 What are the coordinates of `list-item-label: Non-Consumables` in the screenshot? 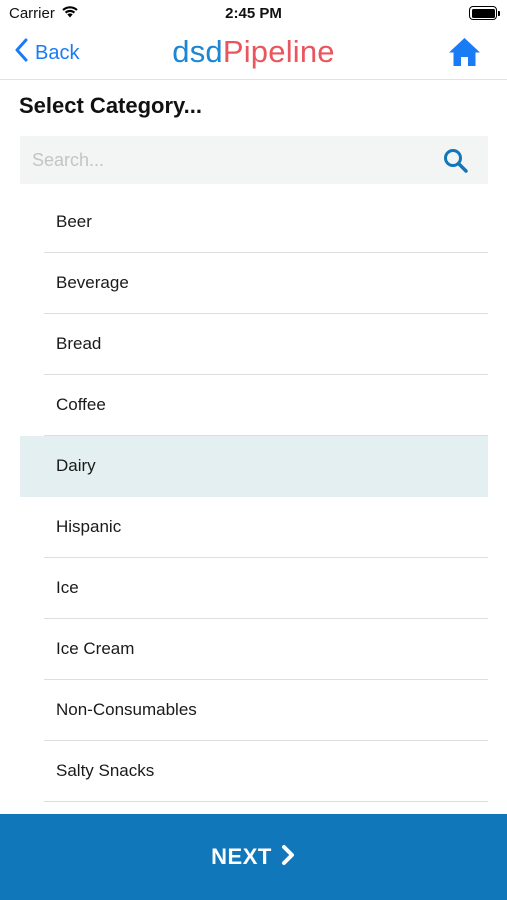 It's located at (126, 709).